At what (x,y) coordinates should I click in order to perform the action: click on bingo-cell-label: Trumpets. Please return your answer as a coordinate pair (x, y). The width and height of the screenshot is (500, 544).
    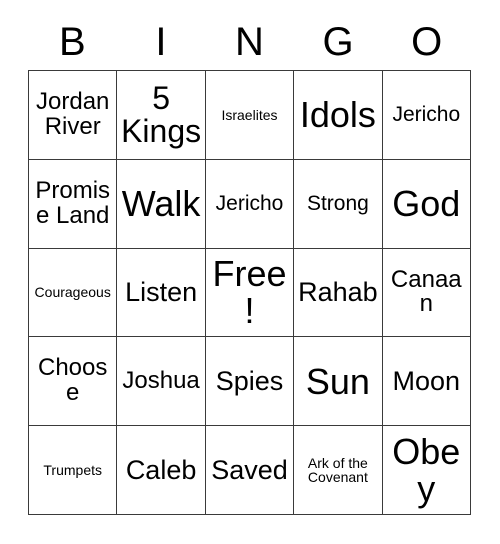
    Looking at the image, I should click on (72, 469).